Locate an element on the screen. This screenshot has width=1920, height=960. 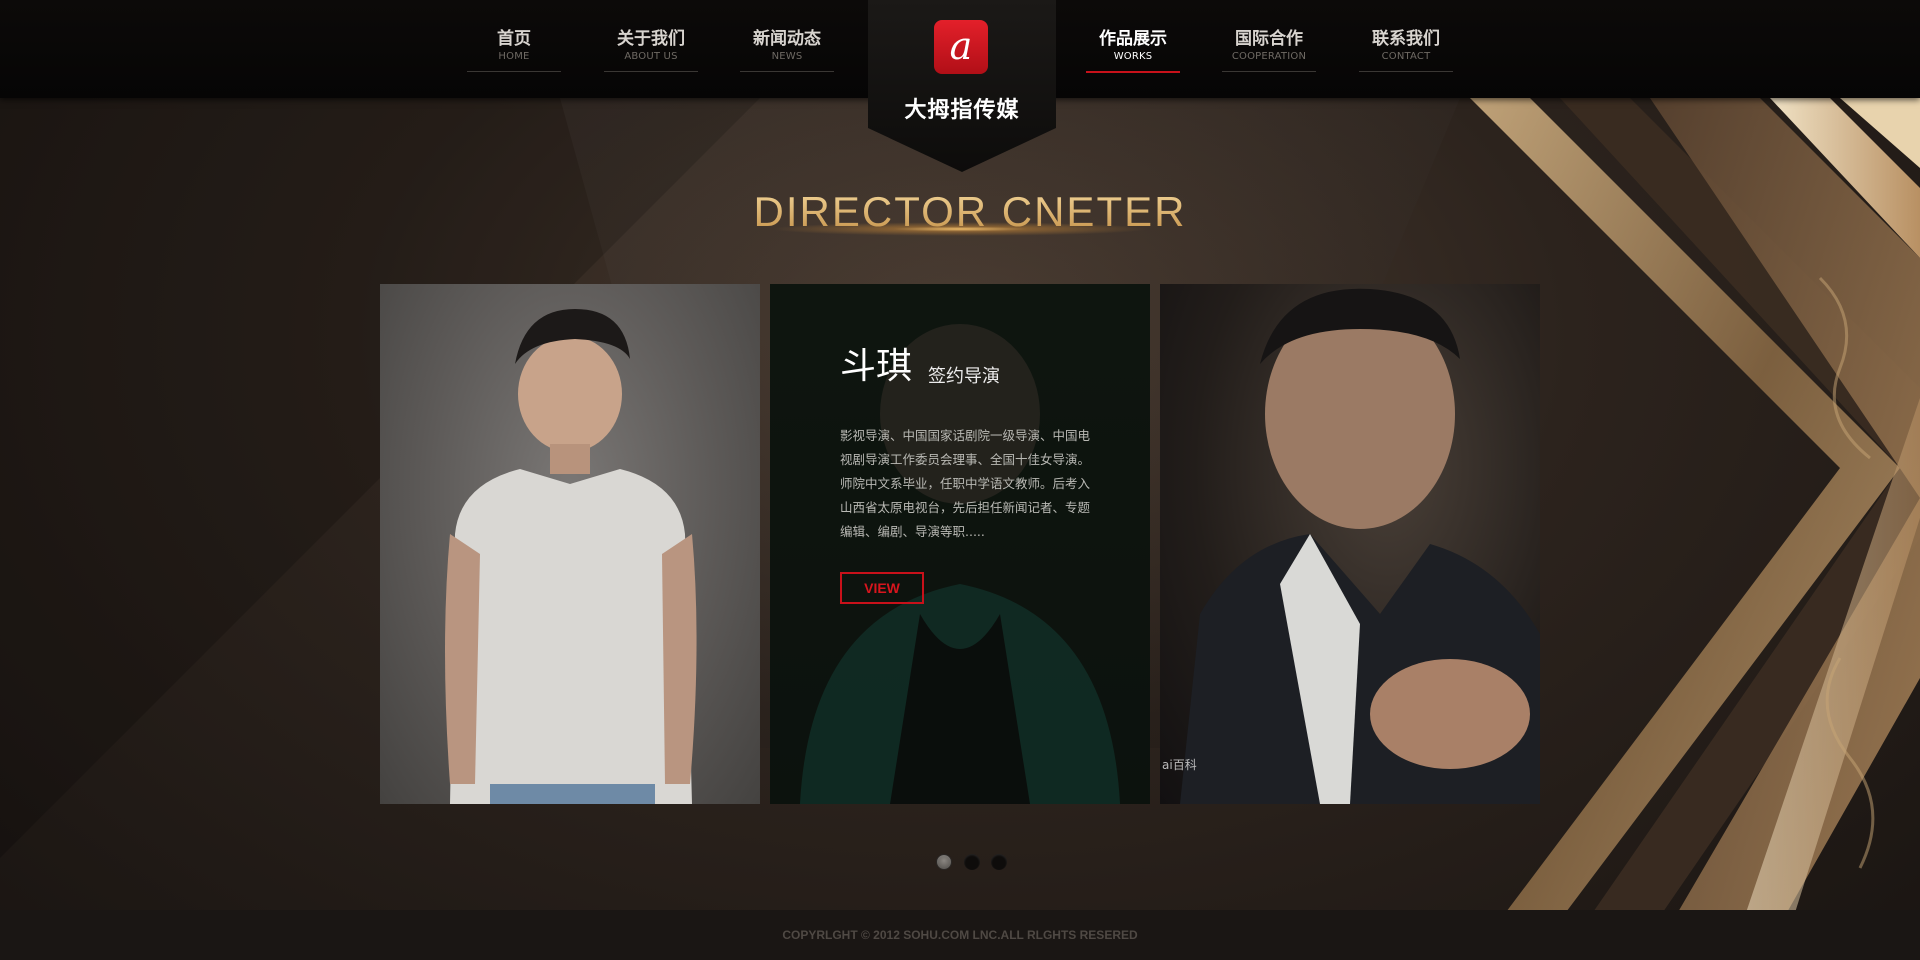
section-title: DIRECTOR CNETER is located at coordinates (970, 212).